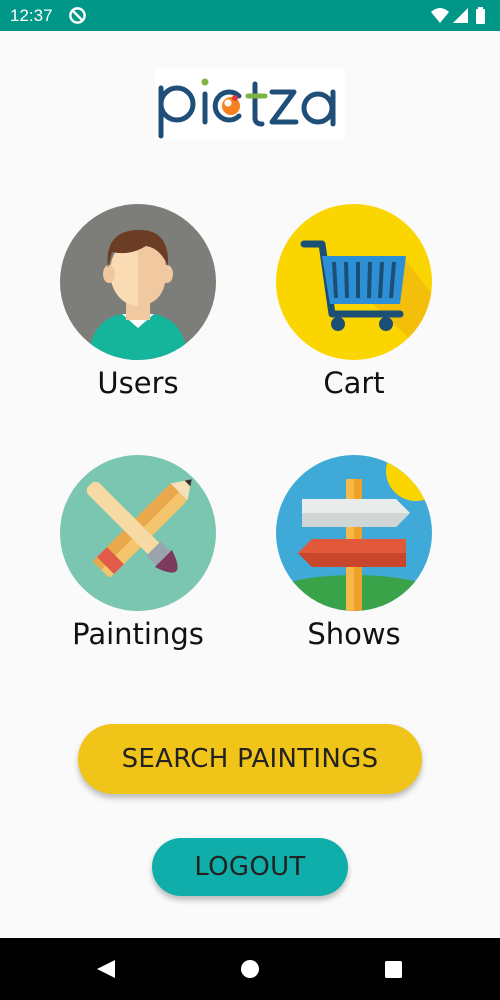  What do you see at coordinates (250, 15) in the screenshot?
I see `status-bar: 12:37` at bounding box center [250, 15].